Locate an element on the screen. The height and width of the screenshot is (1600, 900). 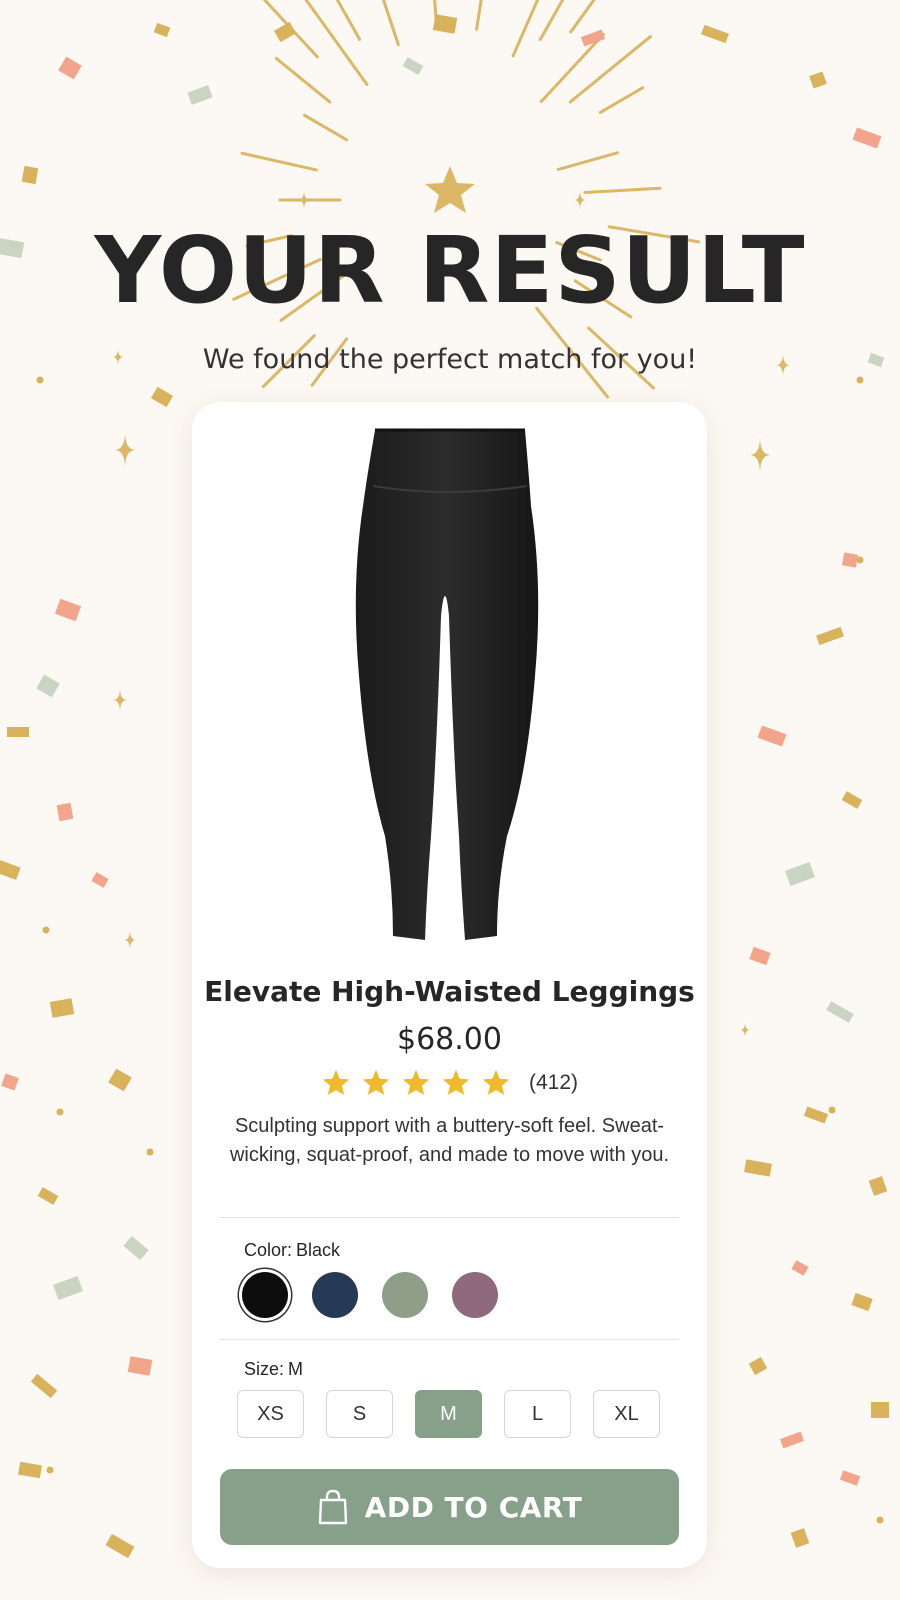
color-swatches is located at coordinates (370, 1295).